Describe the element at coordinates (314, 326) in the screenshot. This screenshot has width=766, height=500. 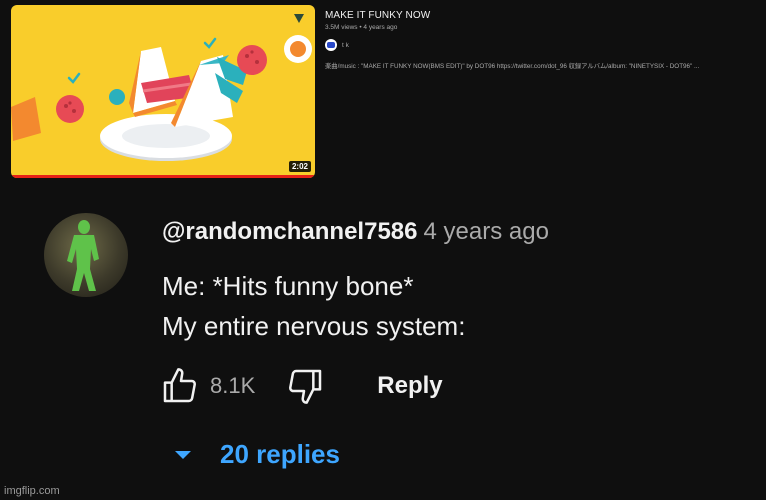
I see `comment-line: My entire nervous system:` at that location.